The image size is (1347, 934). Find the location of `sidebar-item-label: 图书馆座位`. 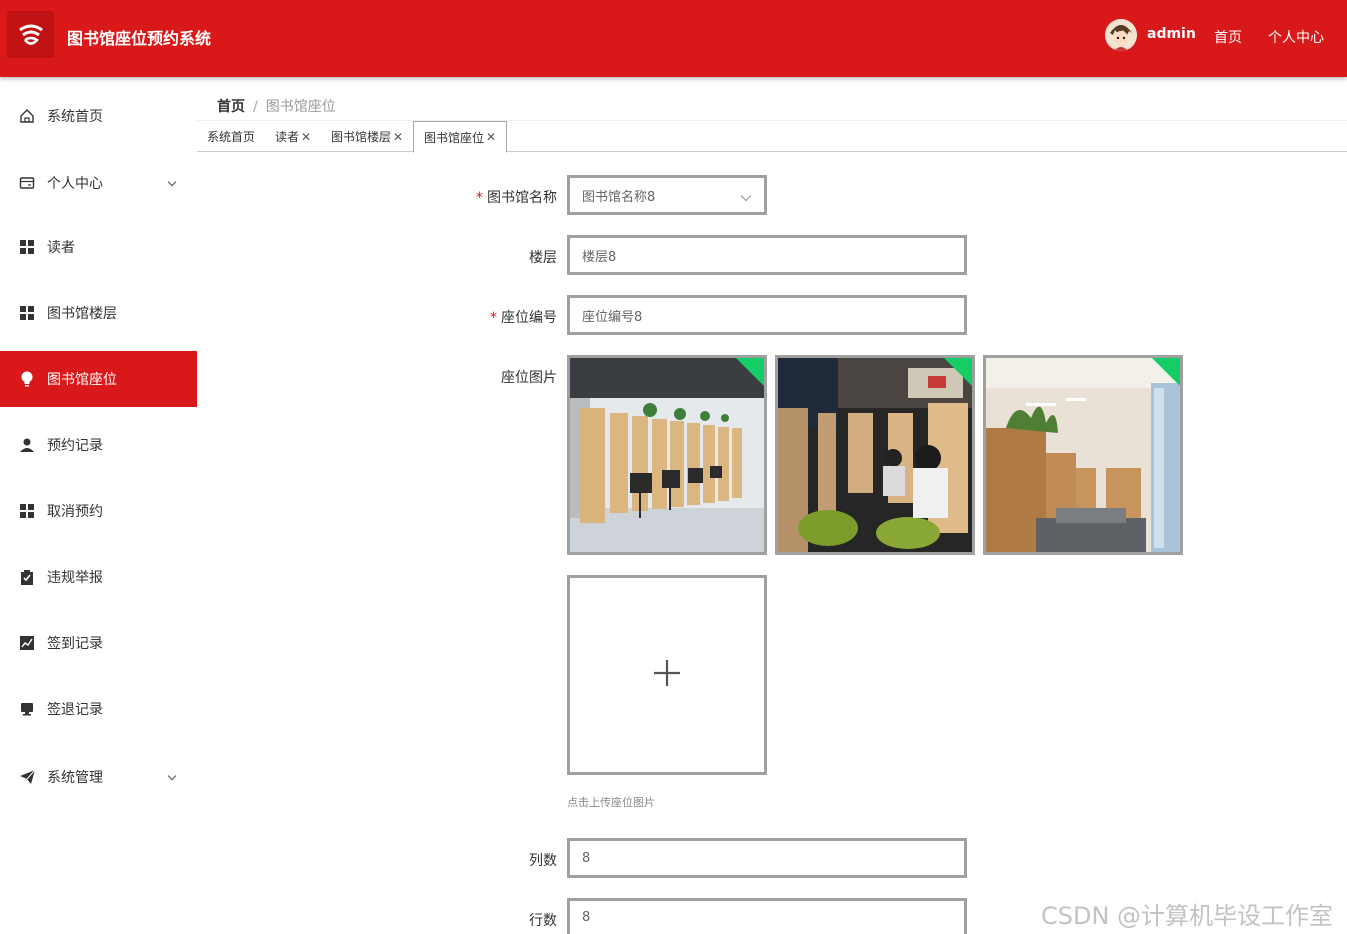

sidebar-item-label: 图书馆座位 is located at coordinates (82, 380).